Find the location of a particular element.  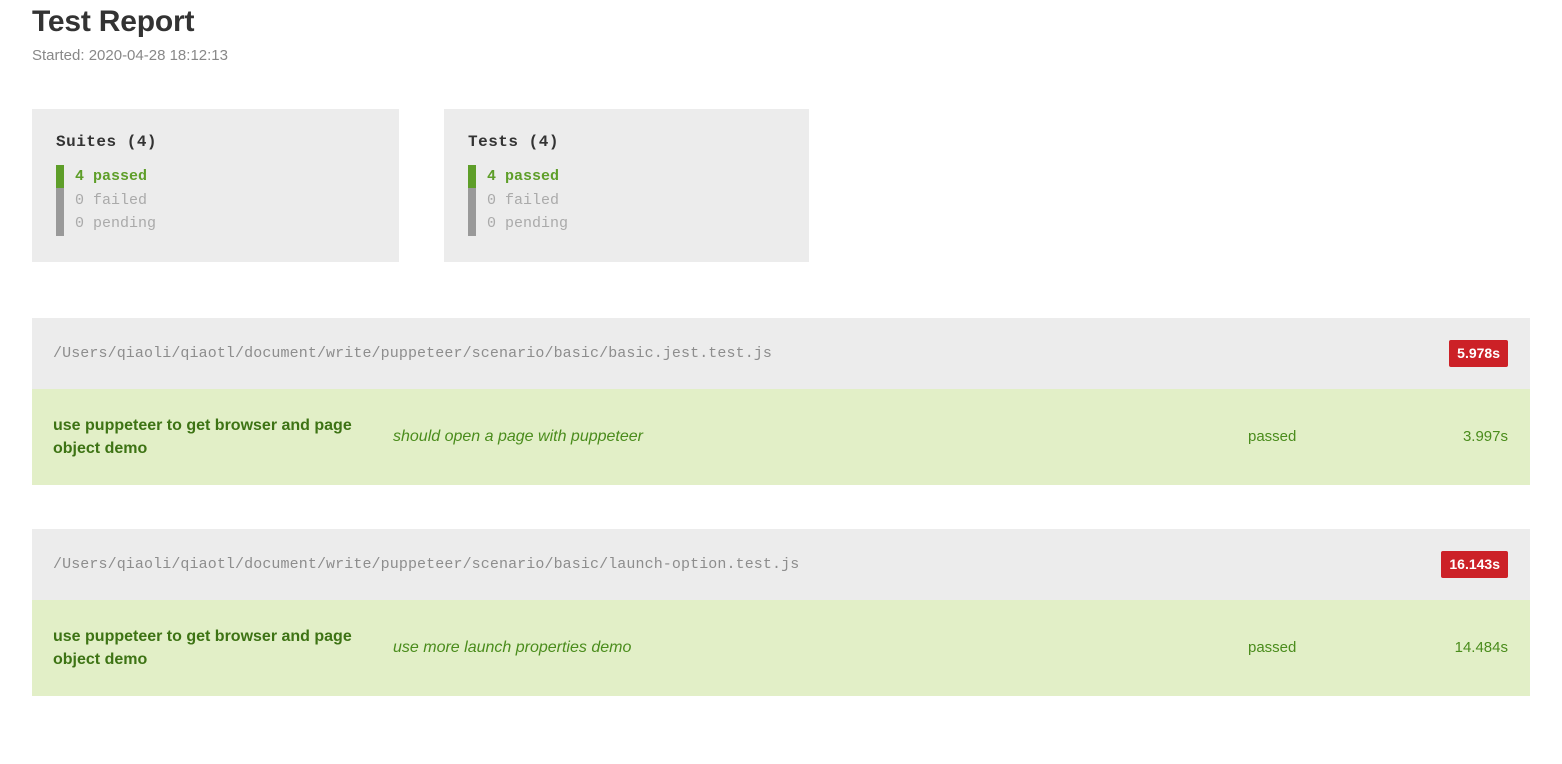

summary-suites-body: 4 passed 0 failed 0 pending is located at coordinates (215, 200).